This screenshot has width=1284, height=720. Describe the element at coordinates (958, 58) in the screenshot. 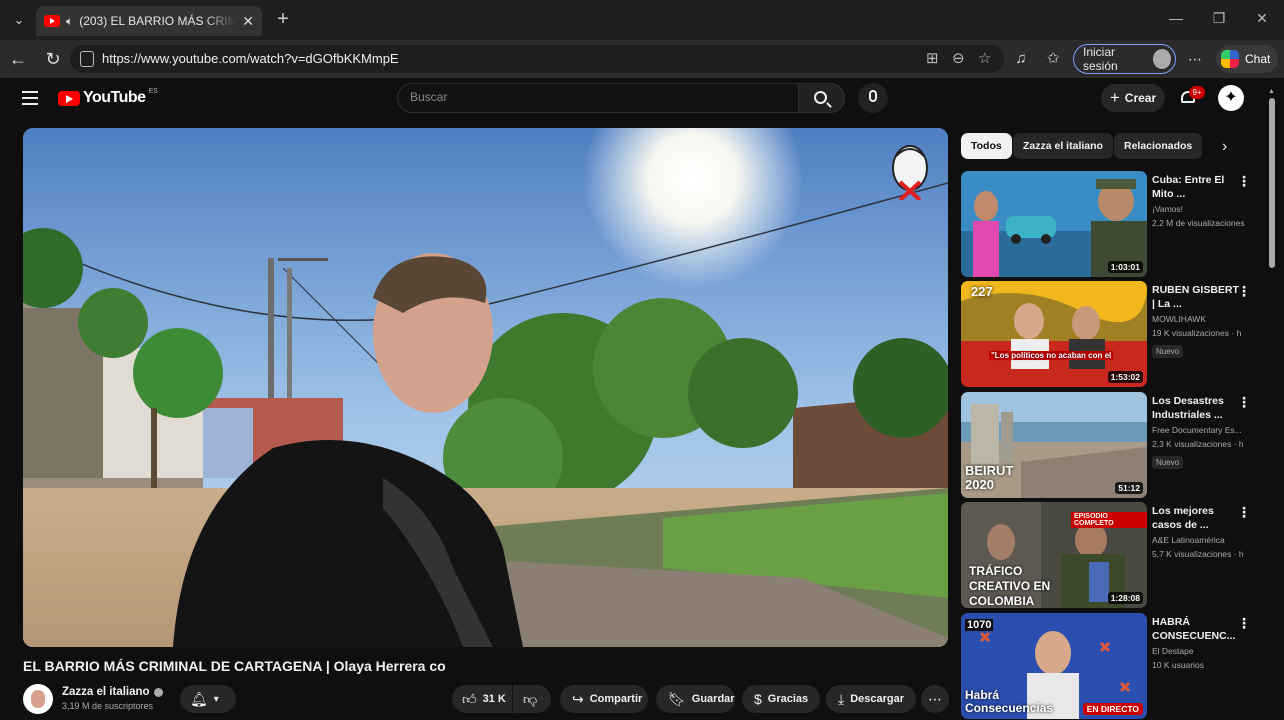

I see `zoom-icon: ⊖` at that location.